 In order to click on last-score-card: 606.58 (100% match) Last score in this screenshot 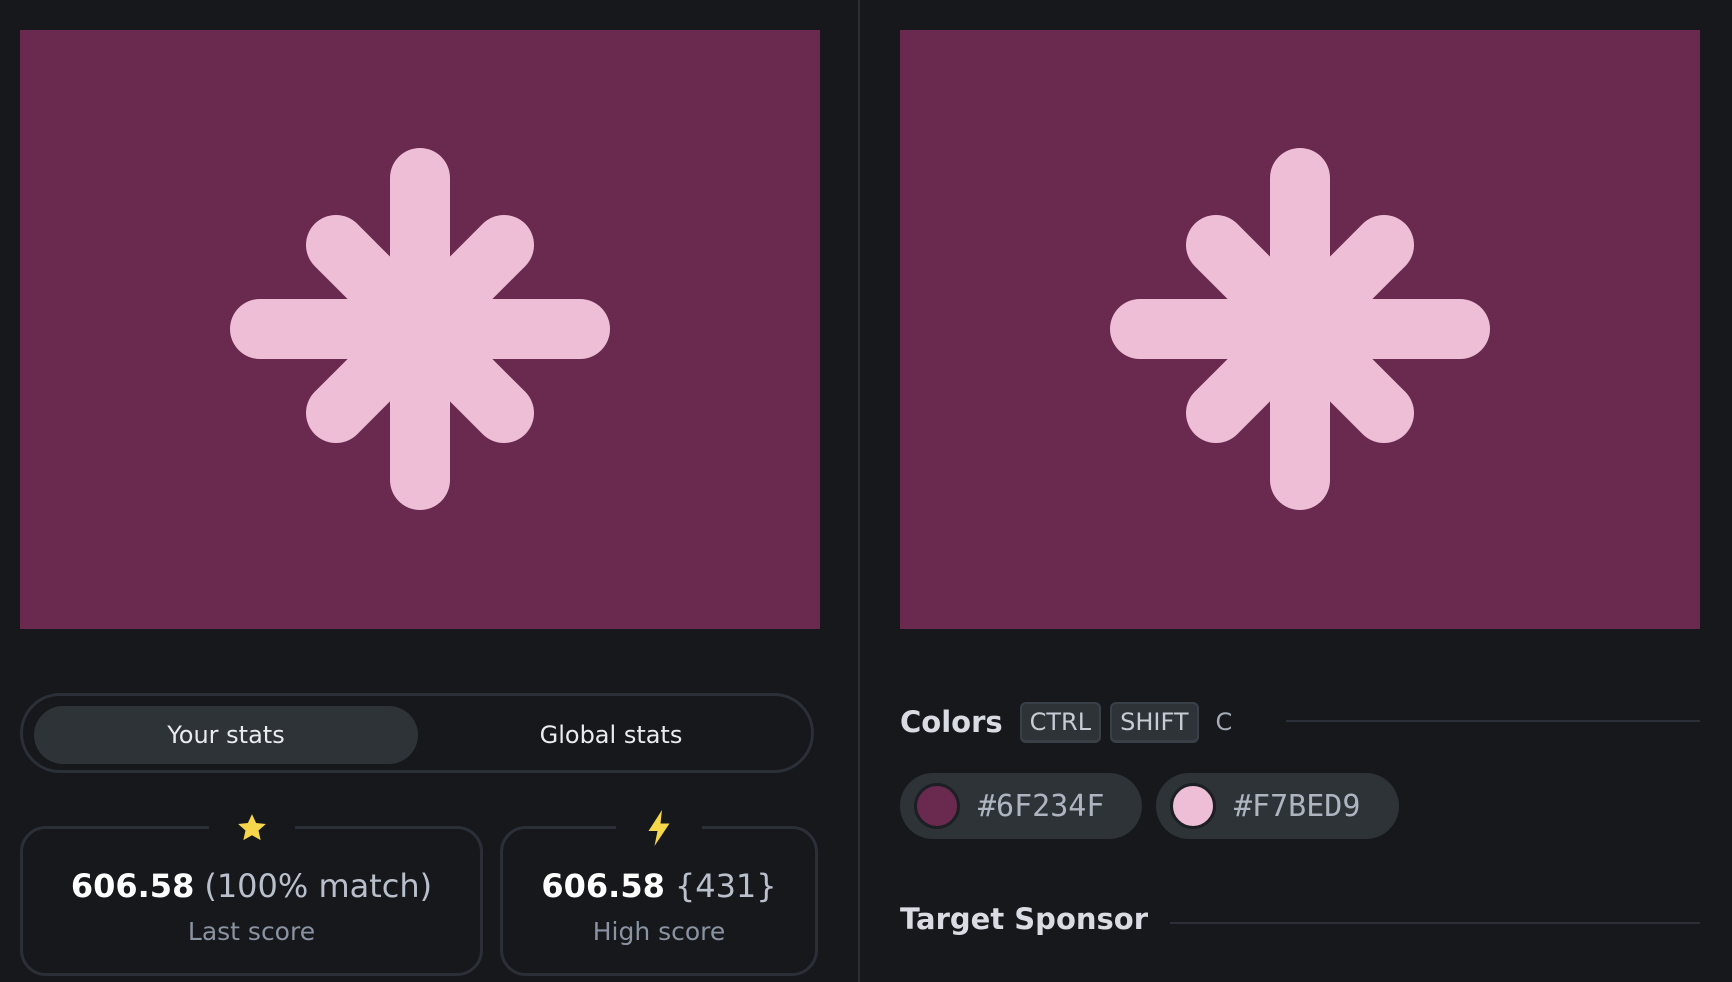, I will do `click(251, 889)`.